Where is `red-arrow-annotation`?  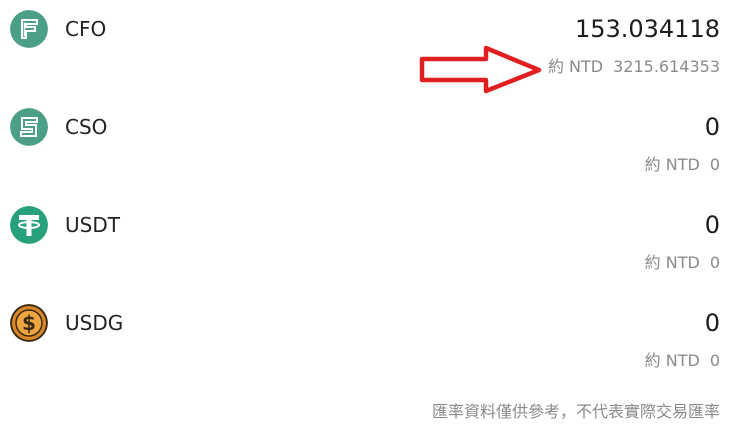
red-arrow-annotation is located at coordinates (480, 69).